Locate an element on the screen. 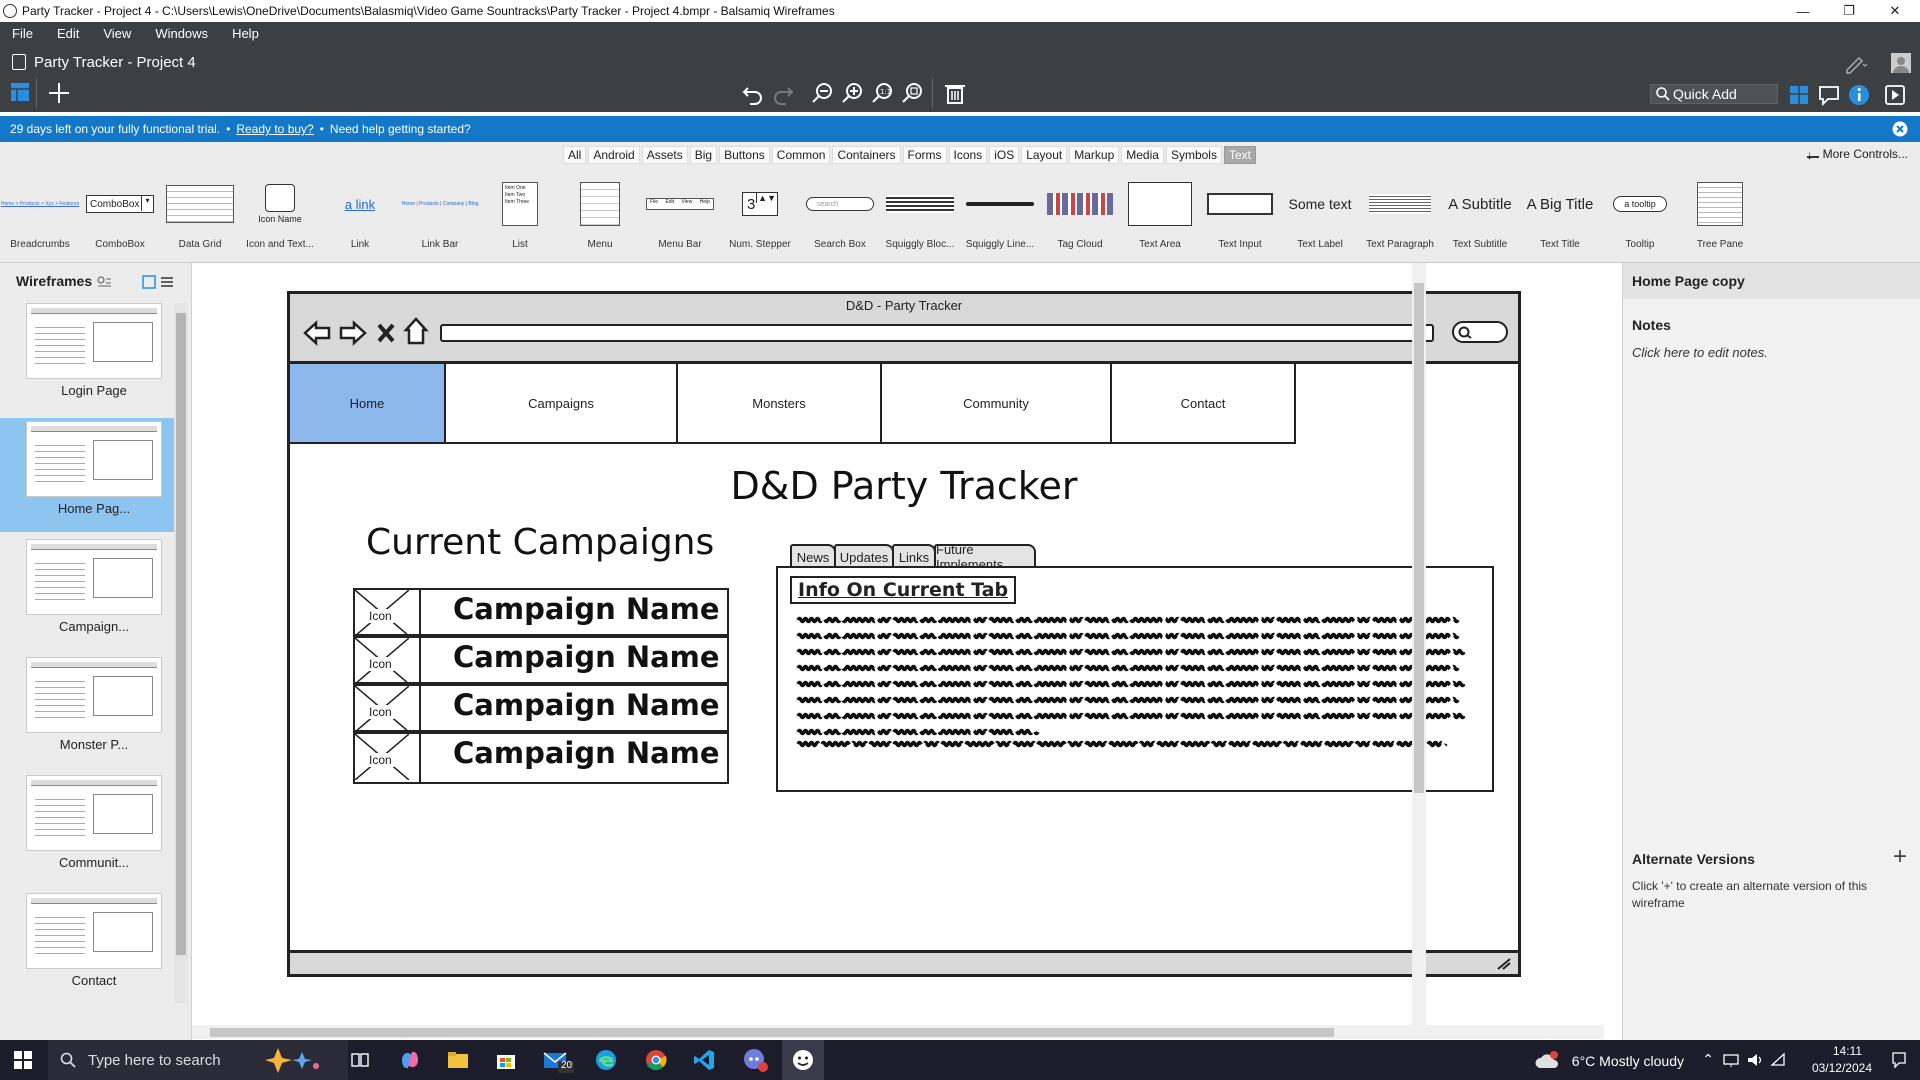 Image resolution: width=1920 pixels, height=1080 pixels. taskbar-search-box: Type here to search is located at coordinates (198, 1060).